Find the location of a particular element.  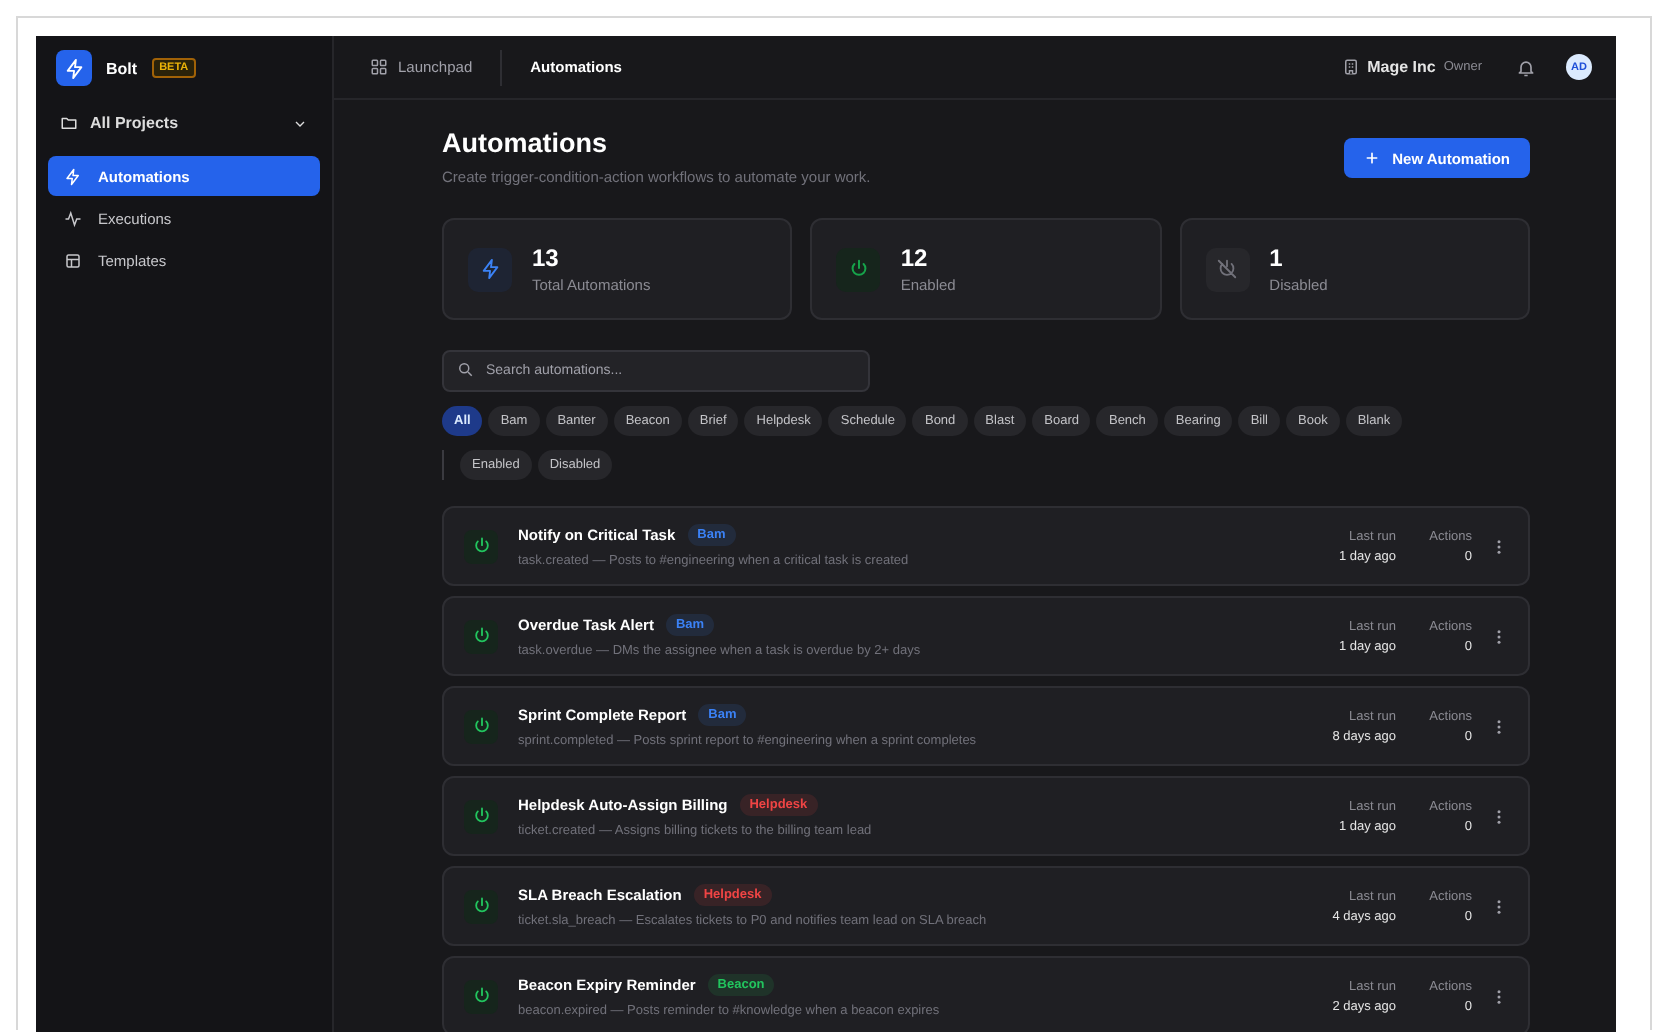

plus-icon is located at coordinates (1372, 158).